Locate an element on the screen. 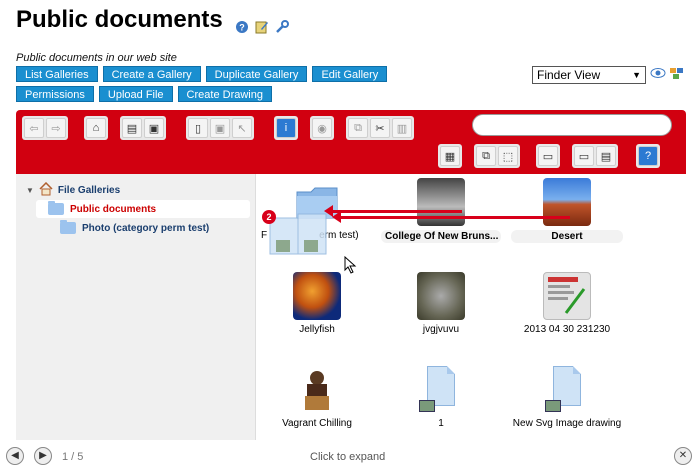 The image size is (700, 475). collapse-triangle-icon: ▼ is located at coordinates (30, 190).